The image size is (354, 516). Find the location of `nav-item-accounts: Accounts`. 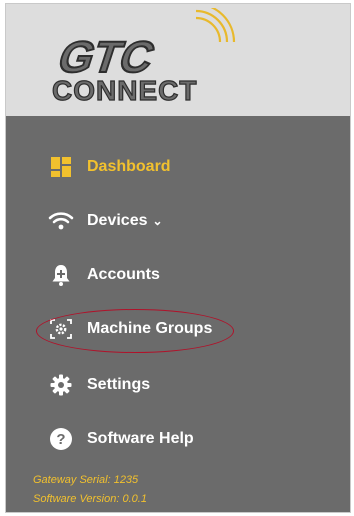

nav-item-accounts: Accounts is located at coordinates (104, 275).